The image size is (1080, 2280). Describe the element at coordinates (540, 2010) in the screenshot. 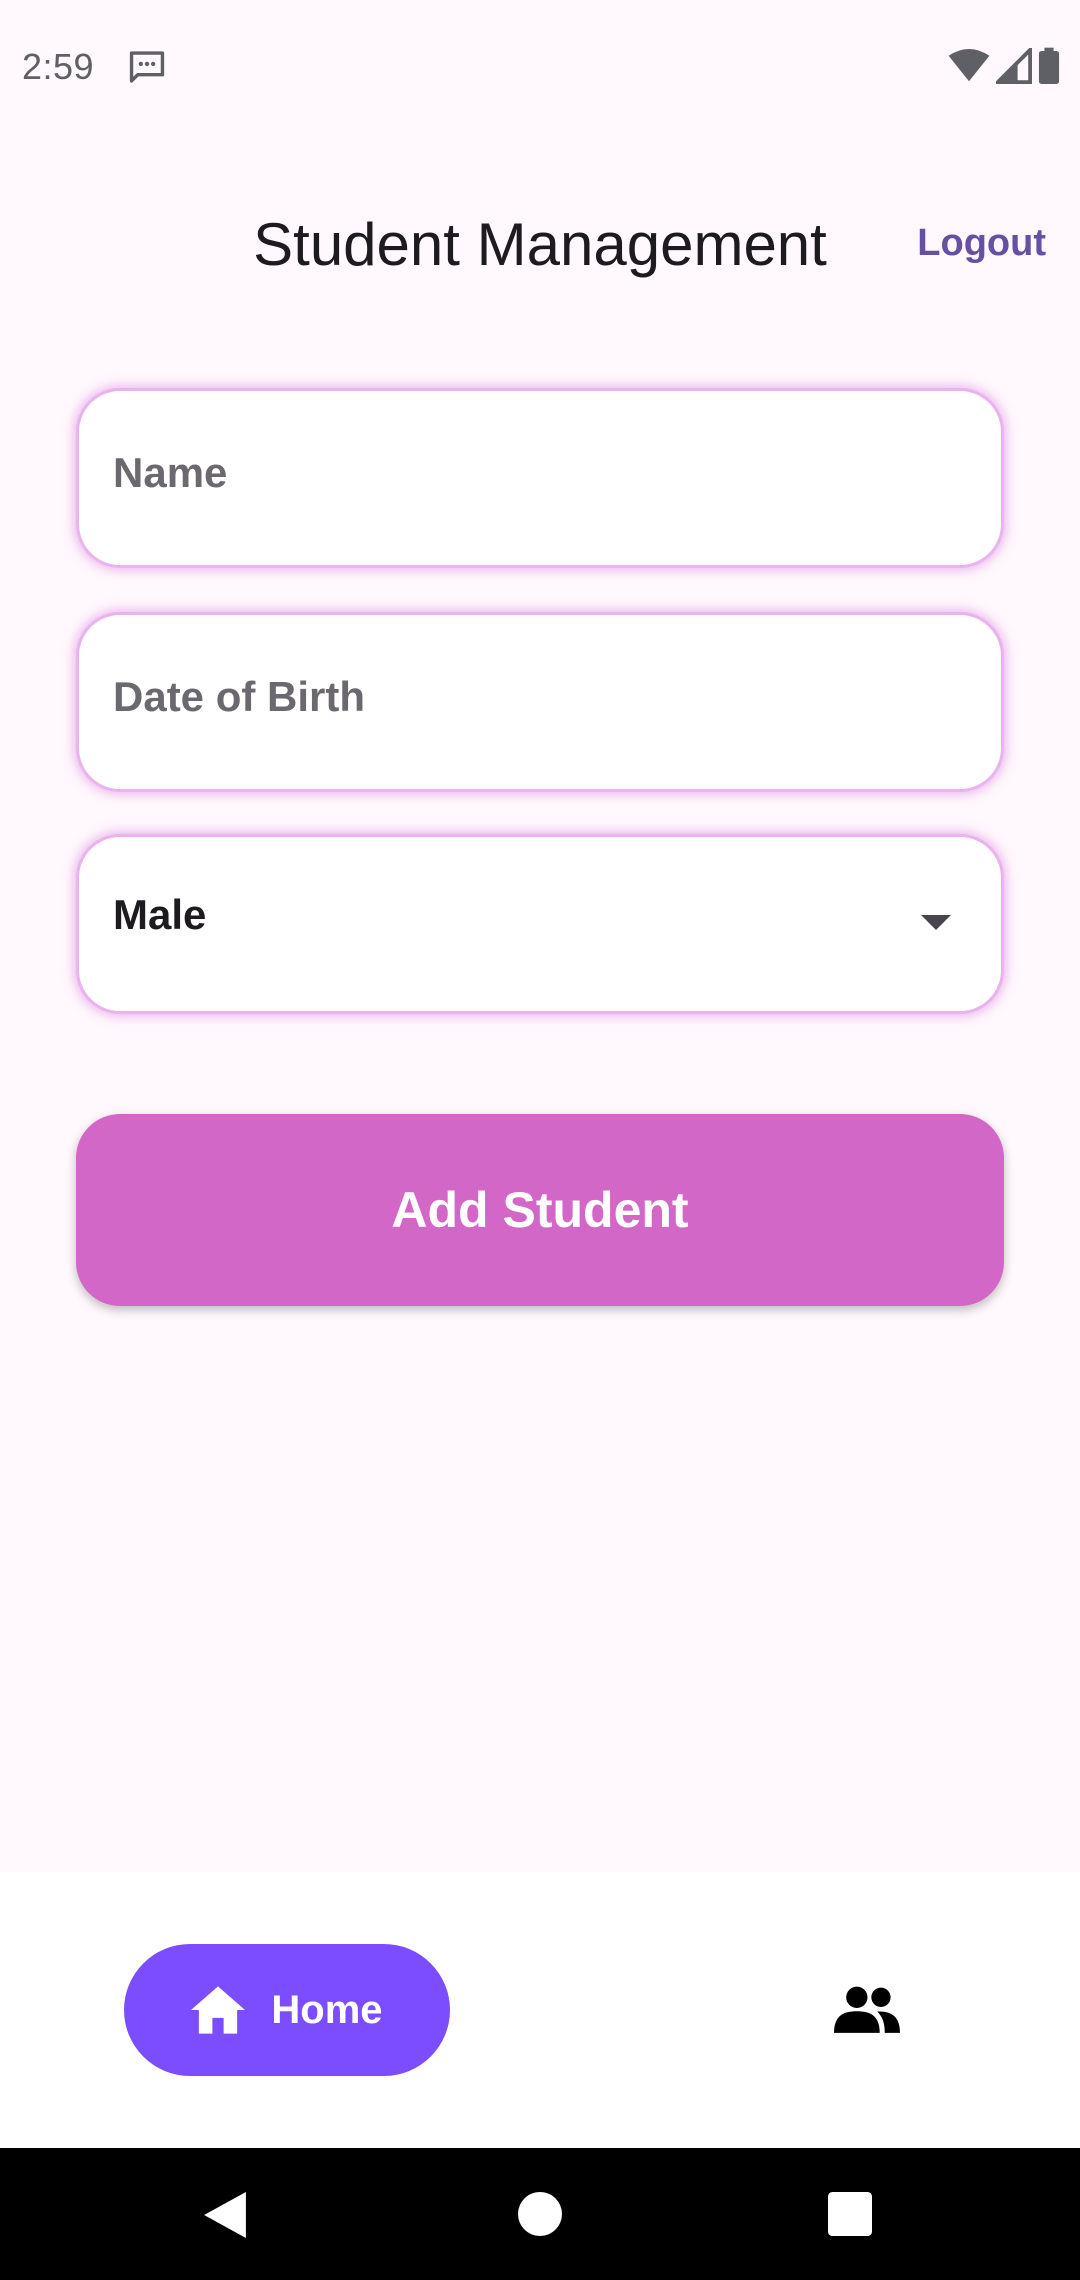

I see `bottom-navigation: Home` at that location.